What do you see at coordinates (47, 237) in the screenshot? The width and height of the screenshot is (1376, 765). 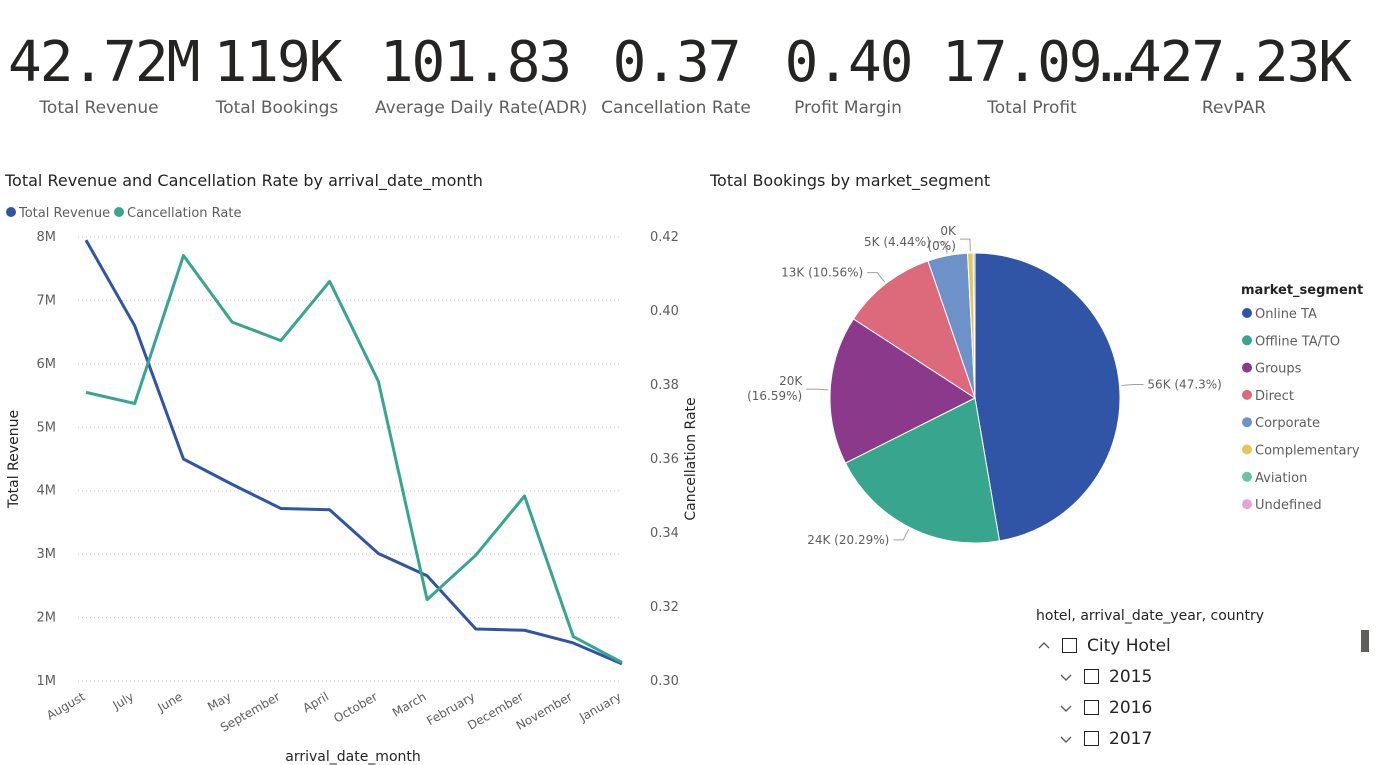 I see `left-tick-label: 8M` at bounding box center [47, 237].